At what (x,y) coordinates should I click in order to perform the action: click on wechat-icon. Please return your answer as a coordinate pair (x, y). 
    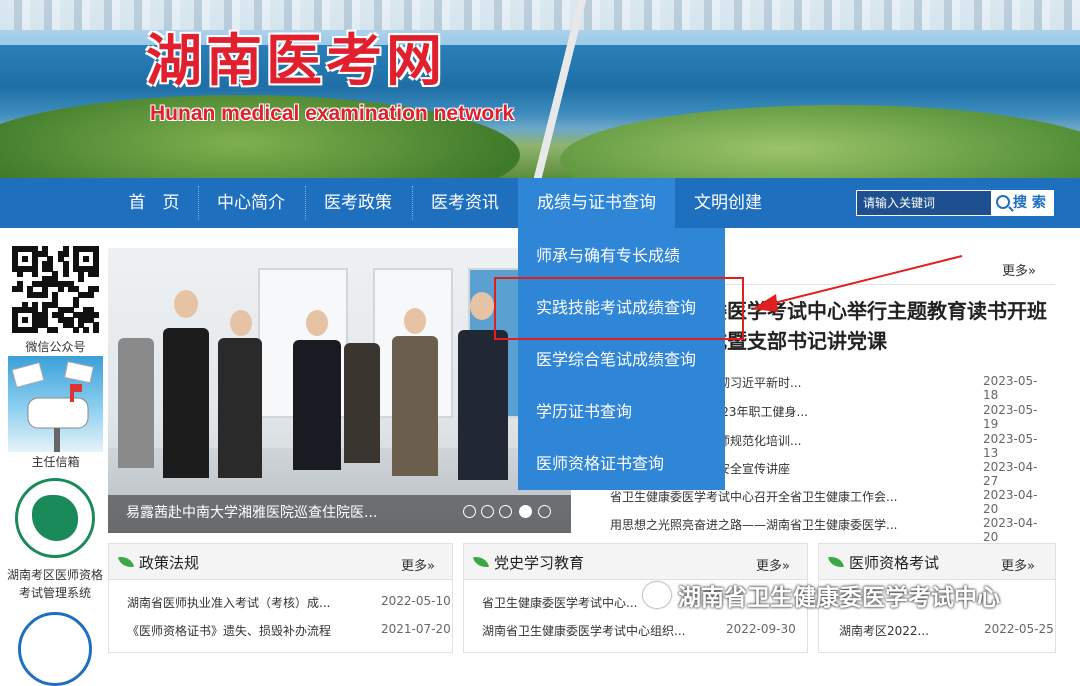
    Looking at the image, I should click on (657, 595).